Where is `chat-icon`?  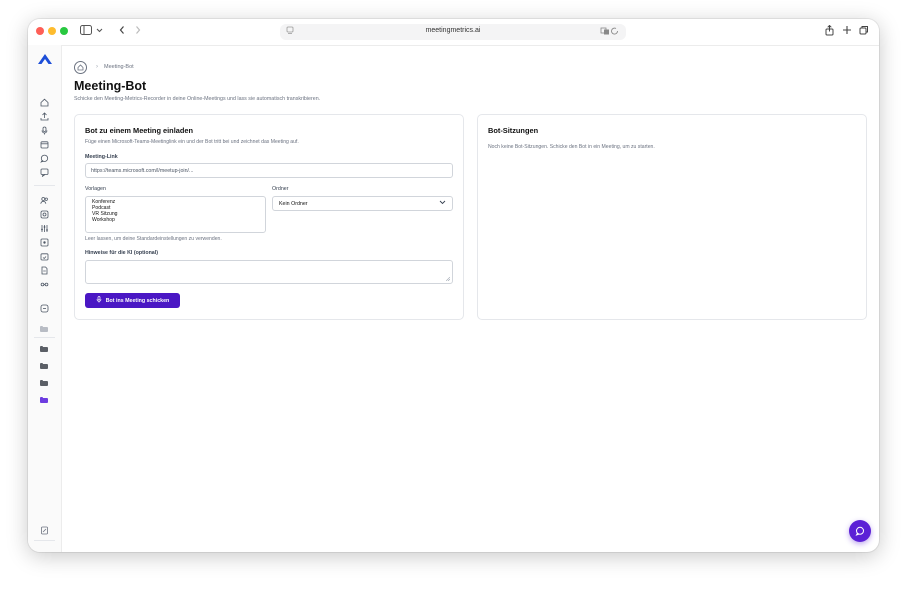
chat-icon is located at coordinates (859, 531).